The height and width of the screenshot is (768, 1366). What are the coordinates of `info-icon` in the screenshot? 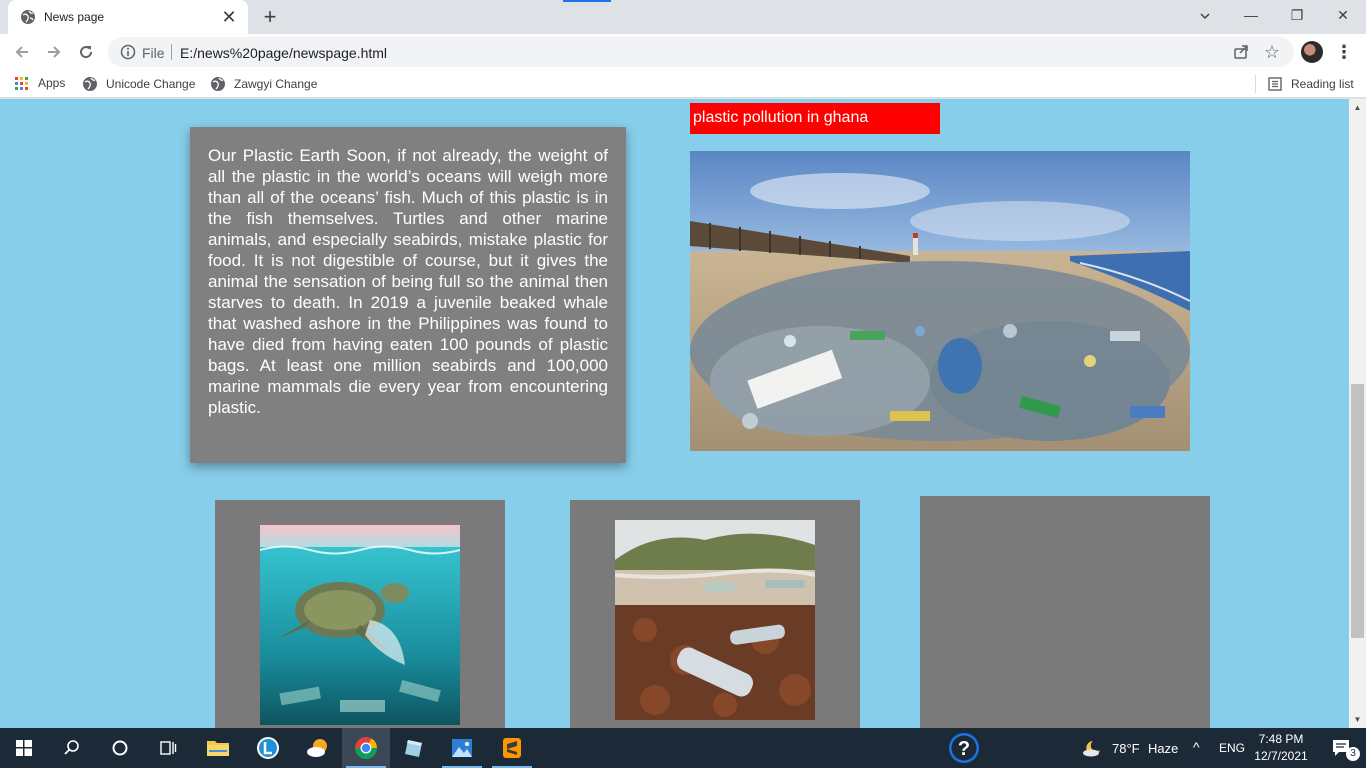 It's located at (128, 52).